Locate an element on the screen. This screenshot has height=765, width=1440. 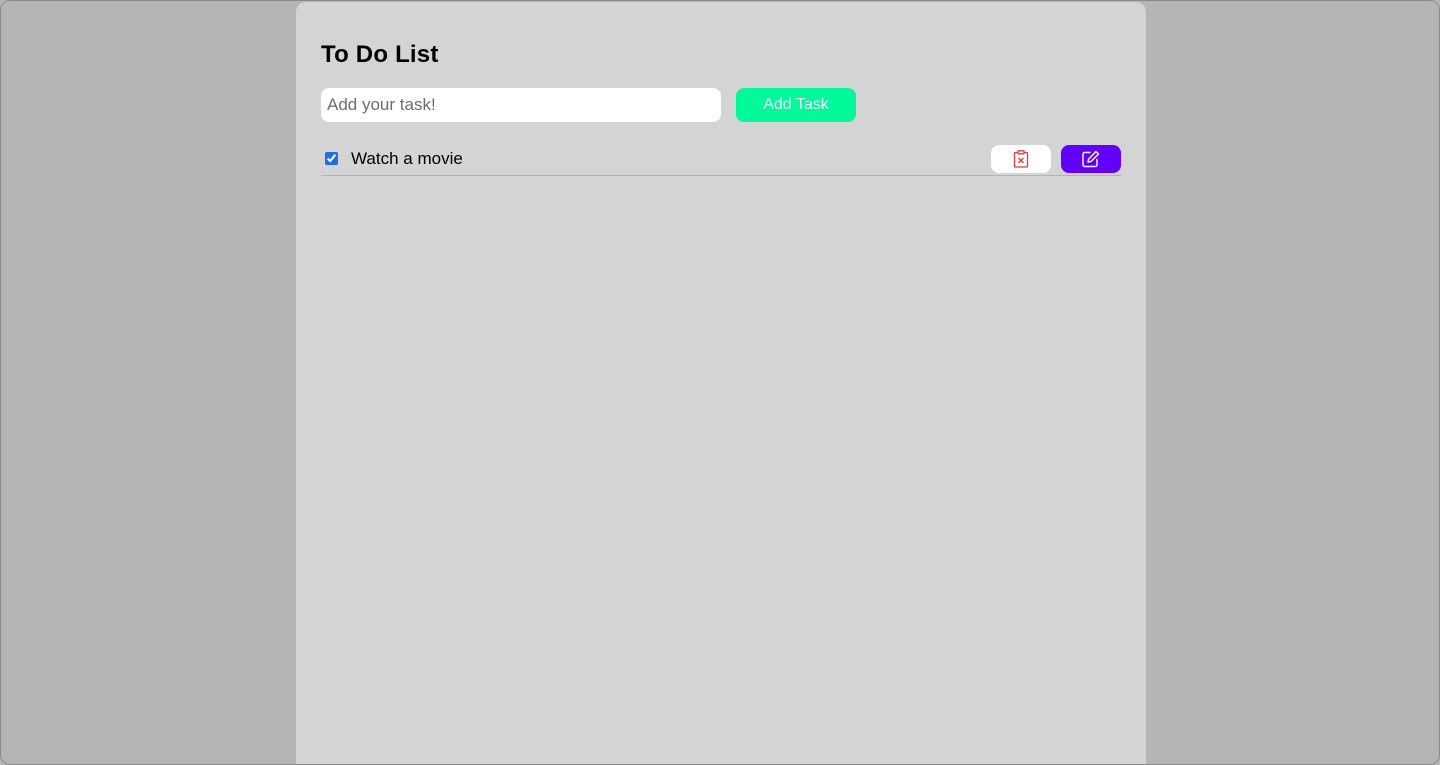
task-item: Watch a movie is located at coordinates (721, 159).